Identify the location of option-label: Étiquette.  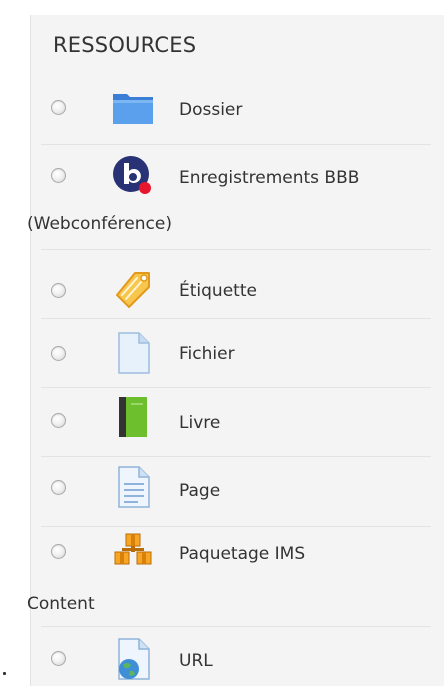
(218, 291).